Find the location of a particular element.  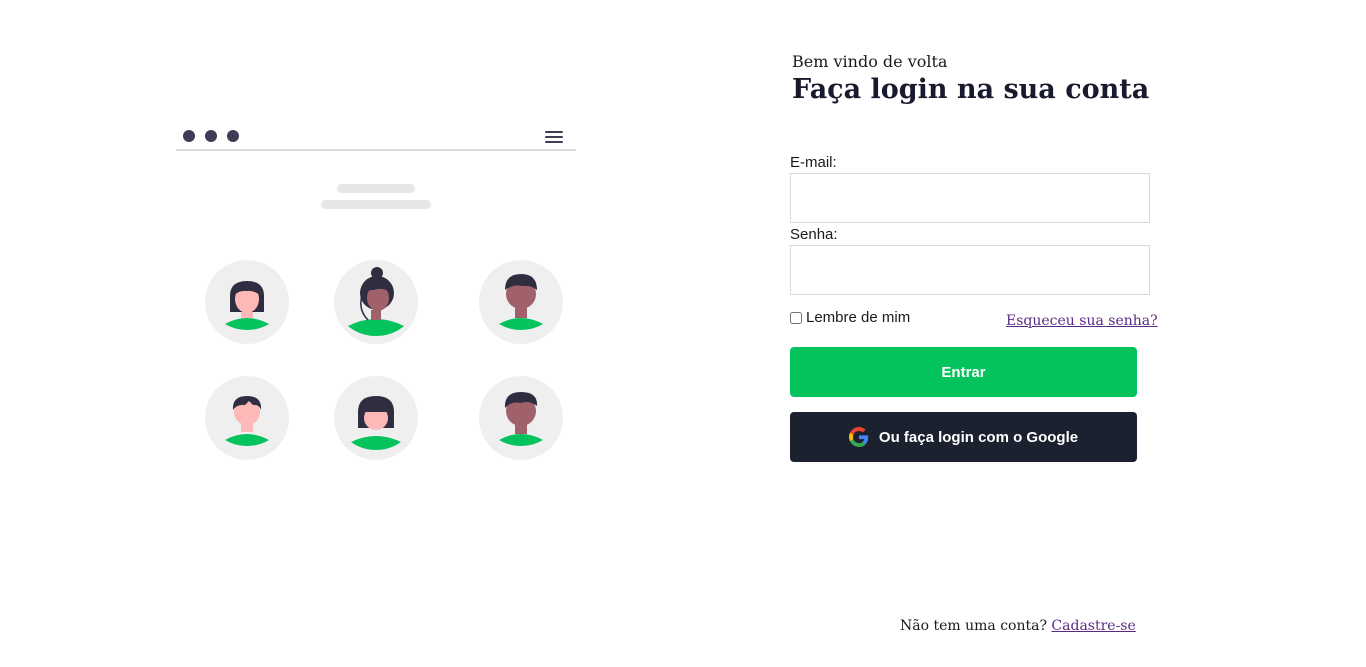

hamburger-menu-icon is located at coordinates (554, 138).